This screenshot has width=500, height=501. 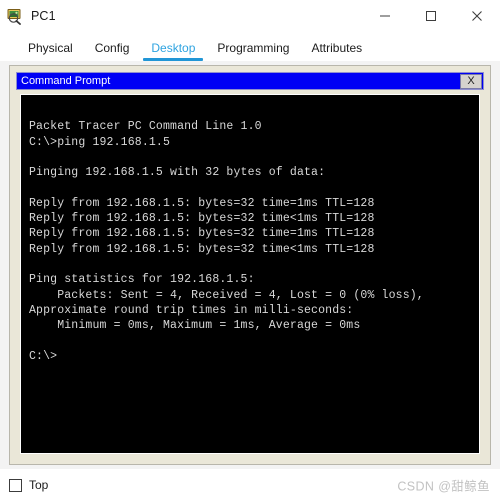 What do you see at coordinates (66, 80) in the screenshot?
I see `command-prompt-title: Command Prompt` at bounding box center [66, 80].